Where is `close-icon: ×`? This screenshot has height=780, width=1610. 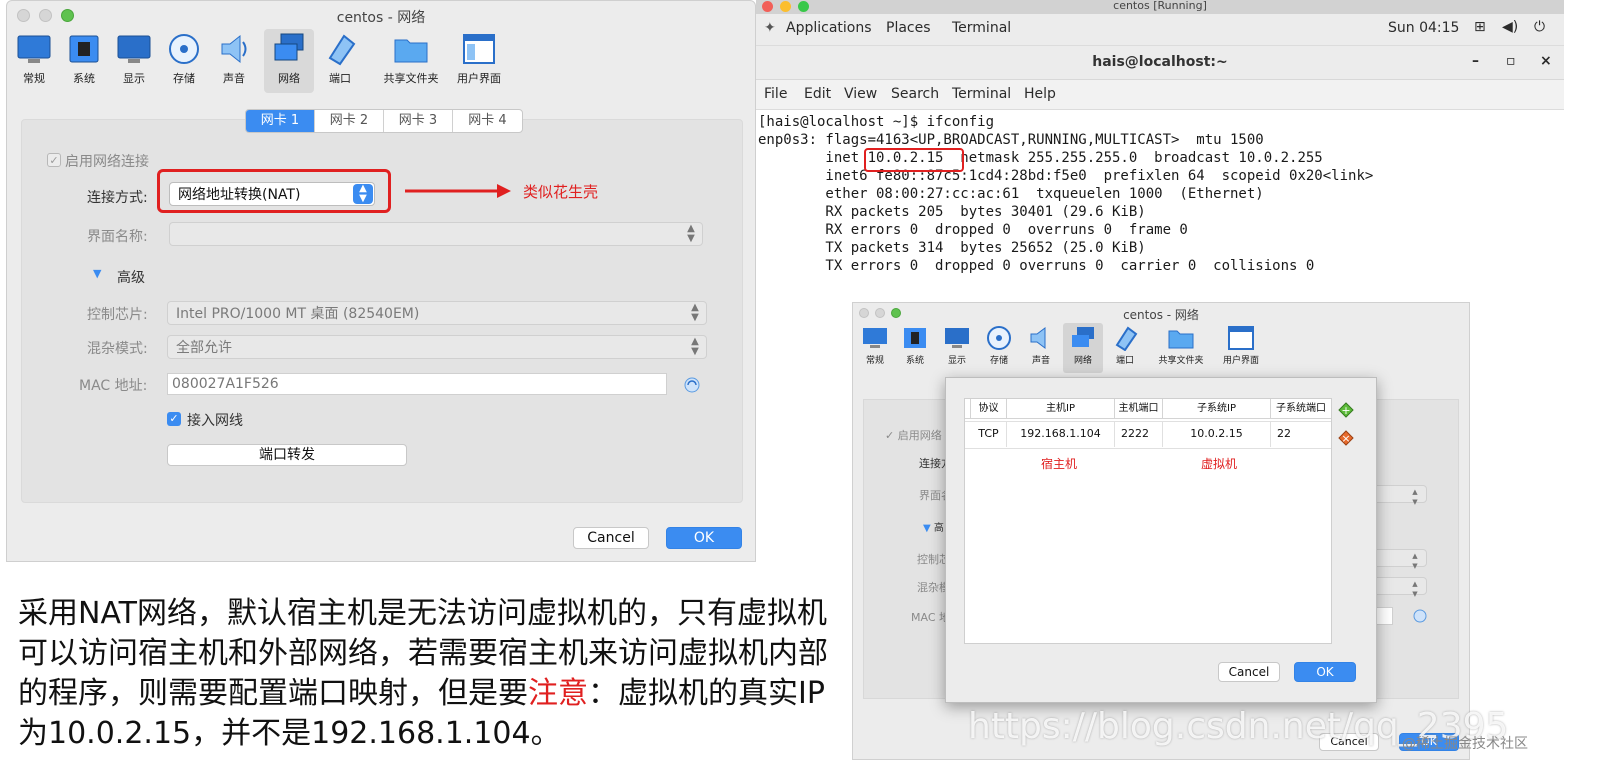
close-icon: × is located at coordinates (1546, 61).